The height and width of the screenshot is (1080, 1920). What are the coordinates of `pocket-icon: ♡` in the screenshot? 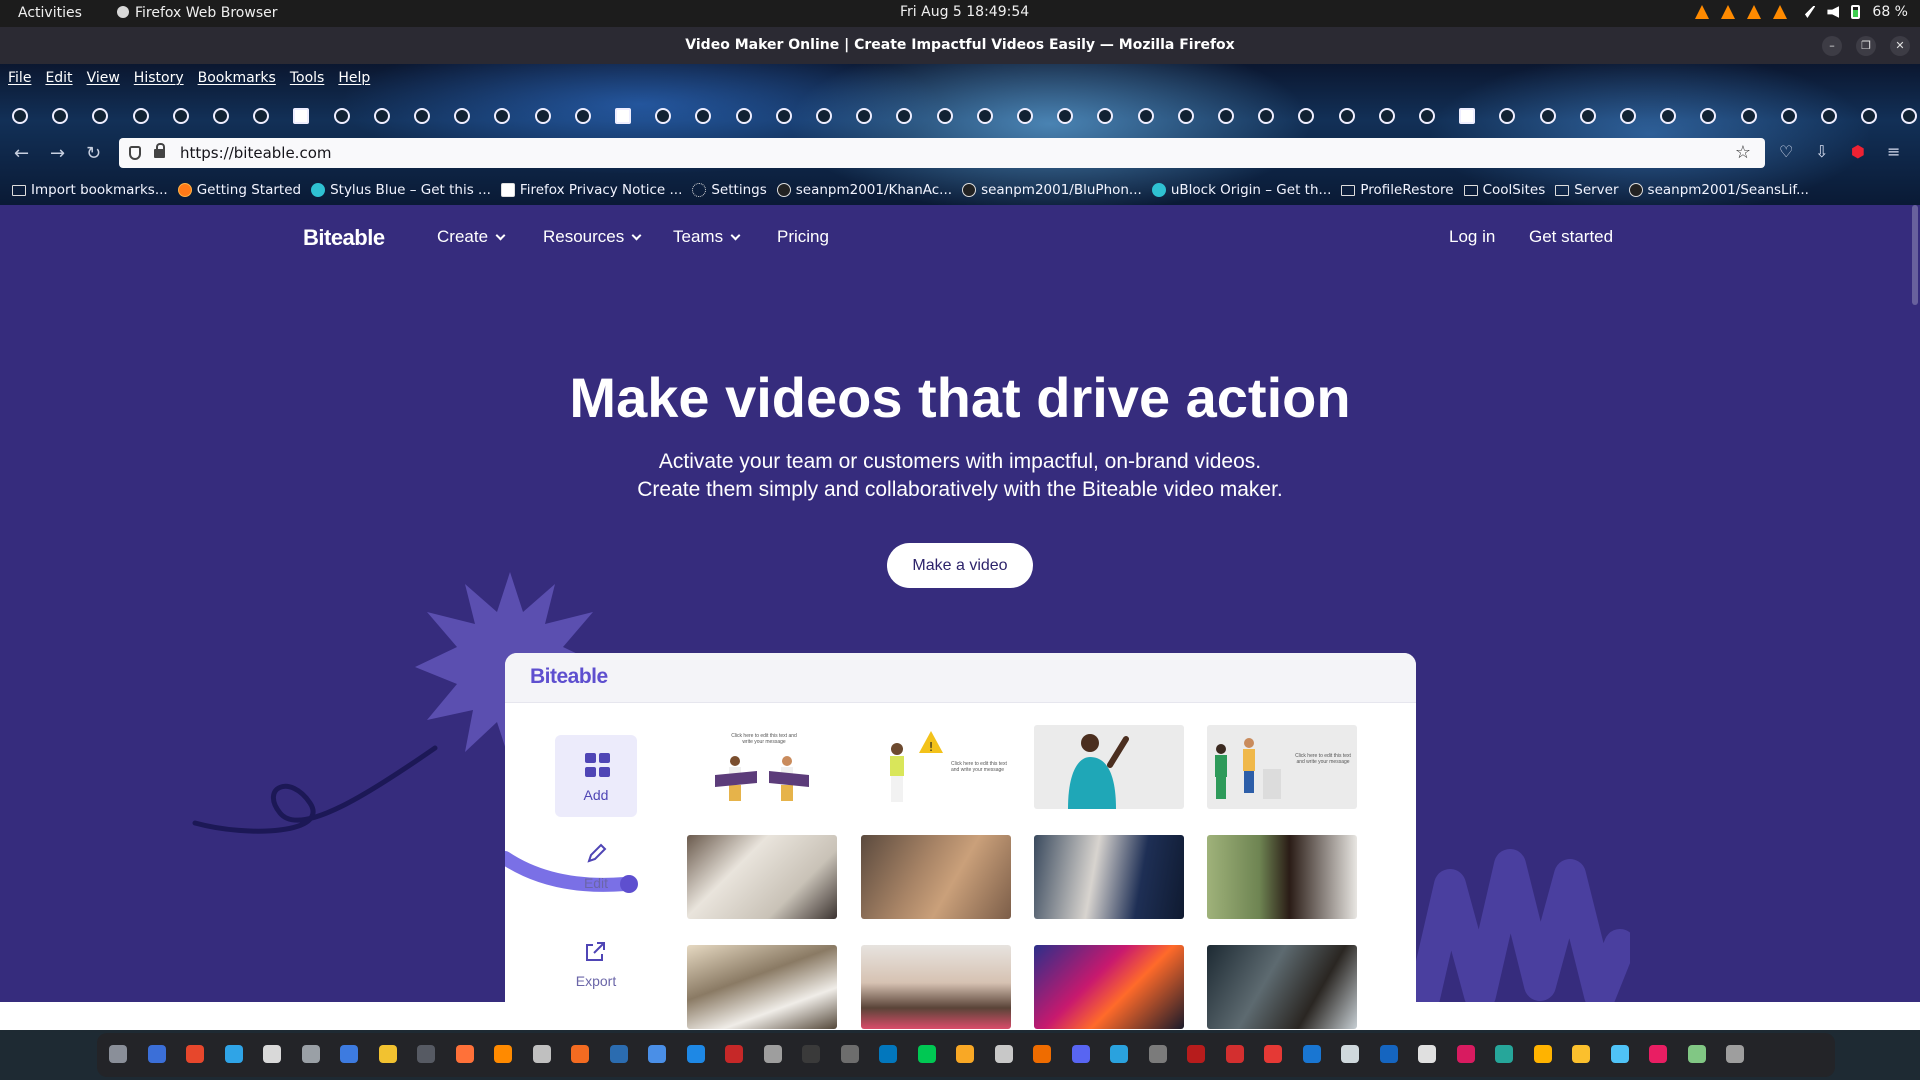 It's located at (1786, 151).